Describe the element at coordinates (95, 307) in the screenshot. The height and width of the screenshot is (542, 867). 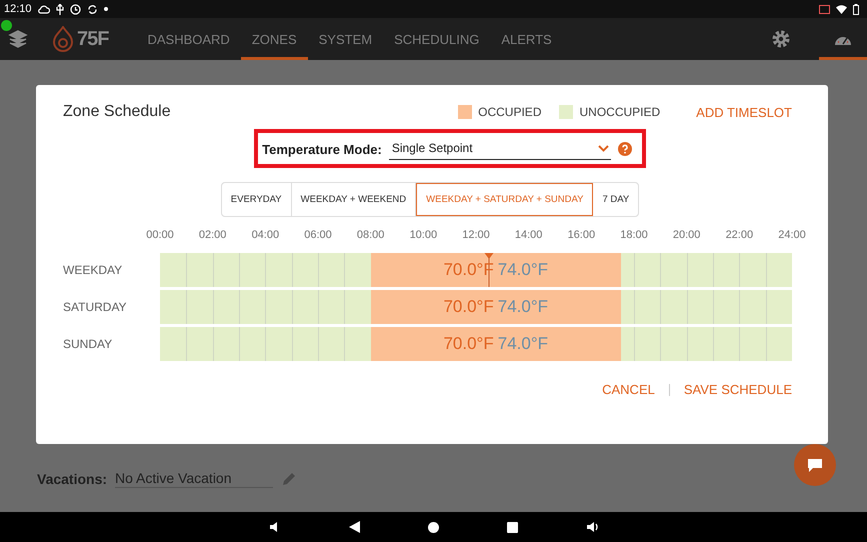
I see `day-label: SATURDAY` at that location.